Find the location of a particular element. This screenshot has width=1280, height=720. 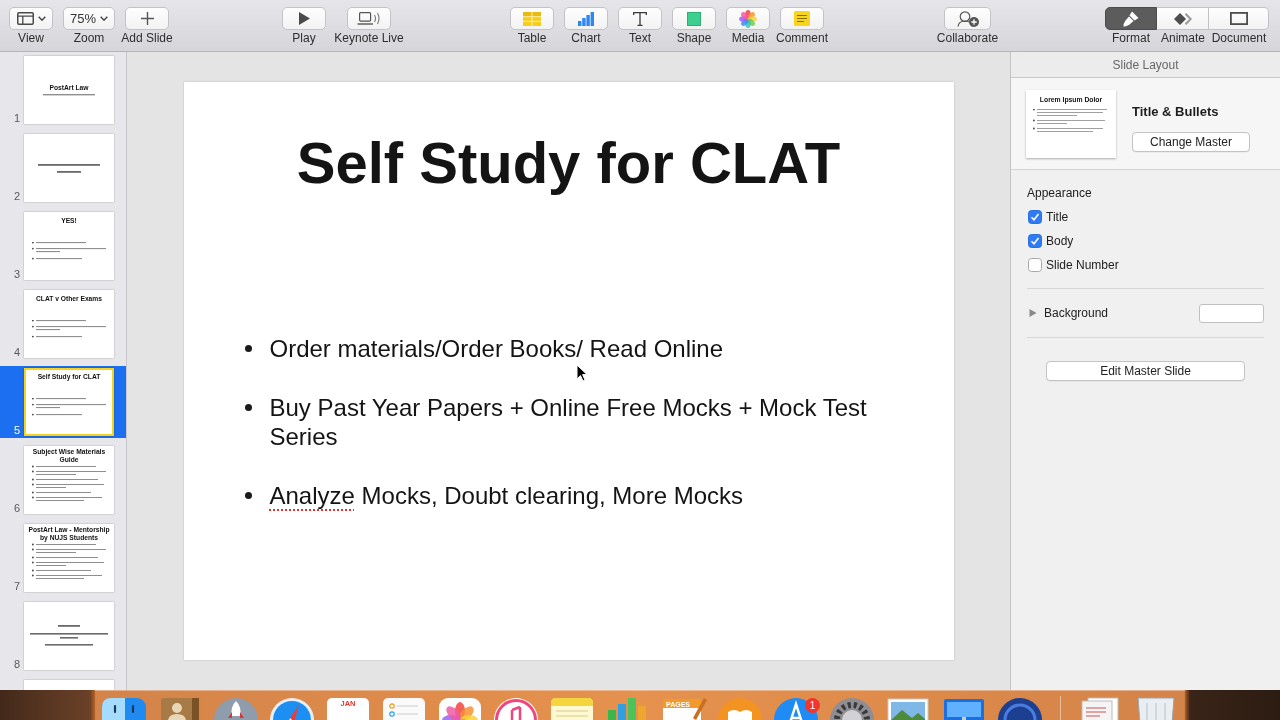

media-button is located at coordinates (748, 18).